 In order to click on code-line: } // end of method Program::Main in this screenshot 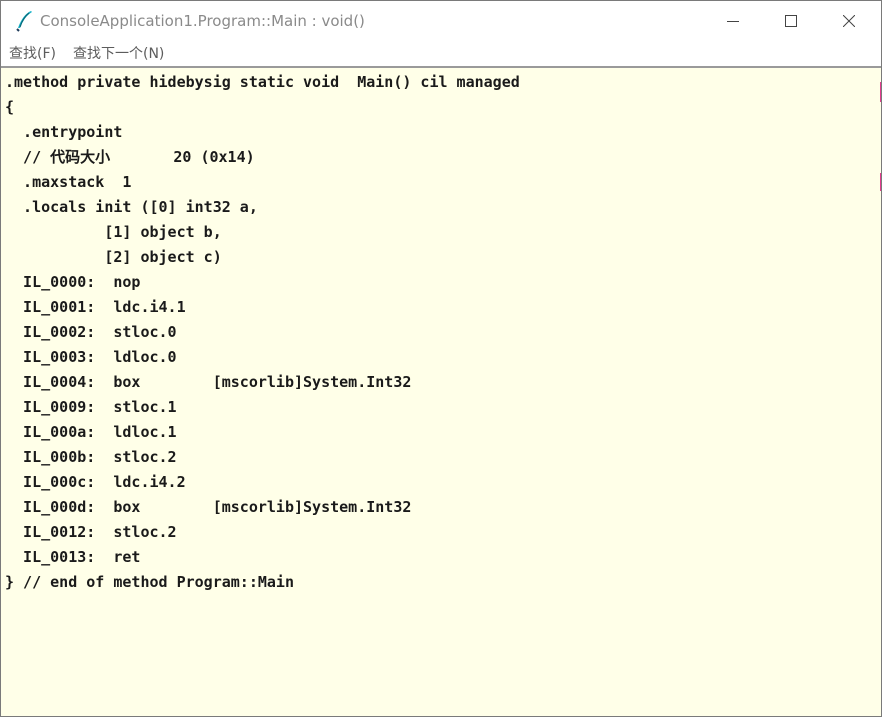, I will do `click(149, 582)`.